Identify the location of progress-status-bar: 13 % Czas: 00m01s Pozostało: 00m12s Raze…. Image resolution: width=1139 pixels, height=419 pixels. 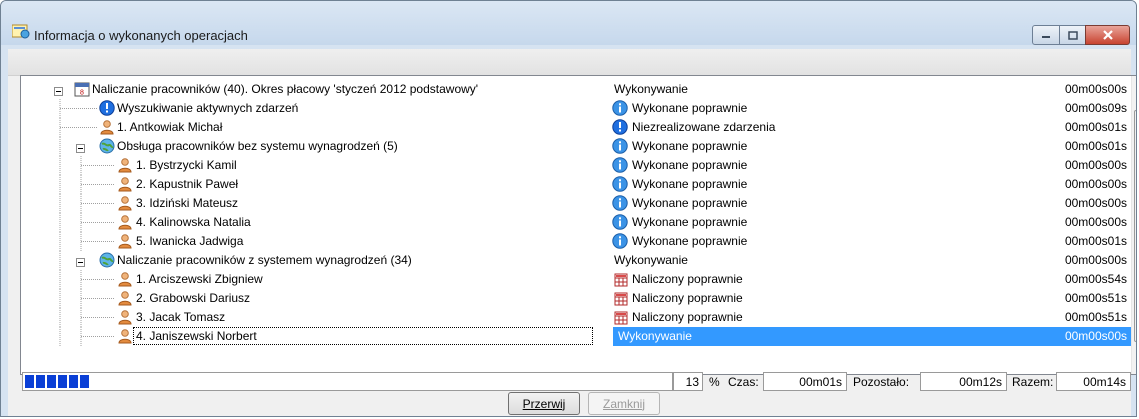
(569, 379).